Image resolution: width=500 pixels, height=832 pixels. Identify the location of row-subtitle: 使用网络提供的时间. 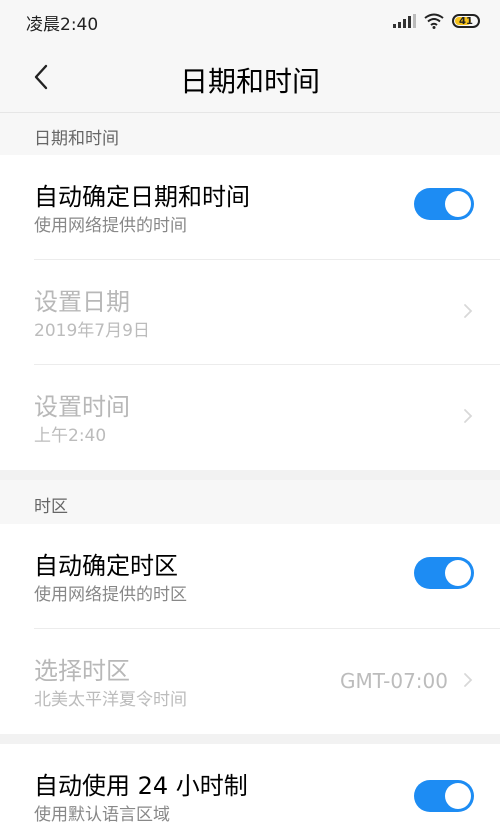
(110, 226).